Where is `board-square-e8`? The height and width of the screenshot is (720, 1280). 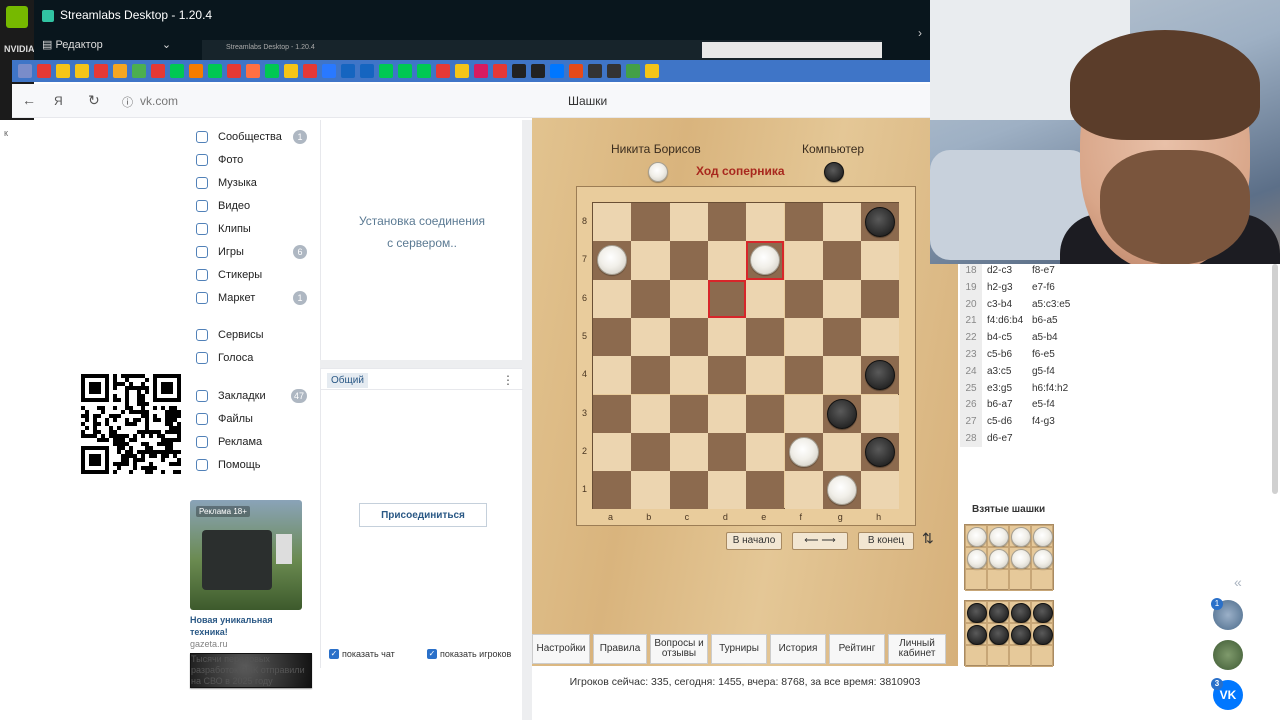
board-square-e8 is located at coordinates (765, 222).